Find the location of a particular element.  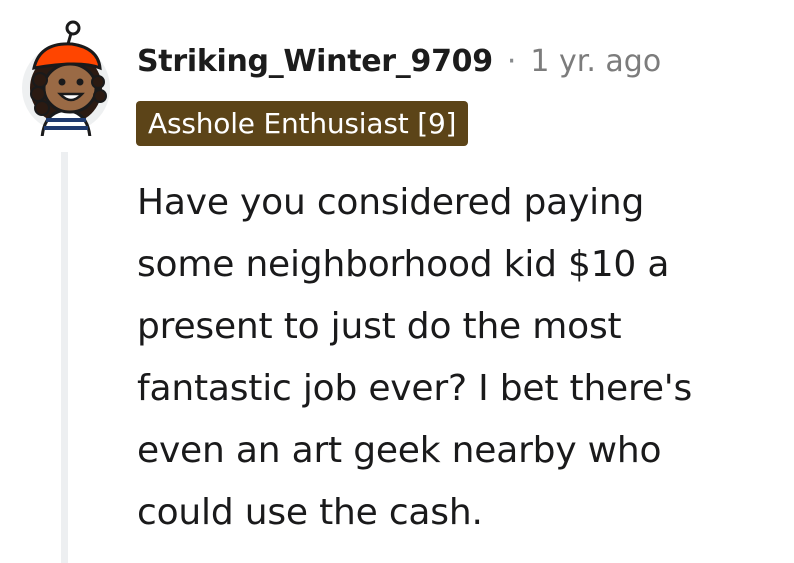

thread-collapse-line is located at coordinates (64, 357).